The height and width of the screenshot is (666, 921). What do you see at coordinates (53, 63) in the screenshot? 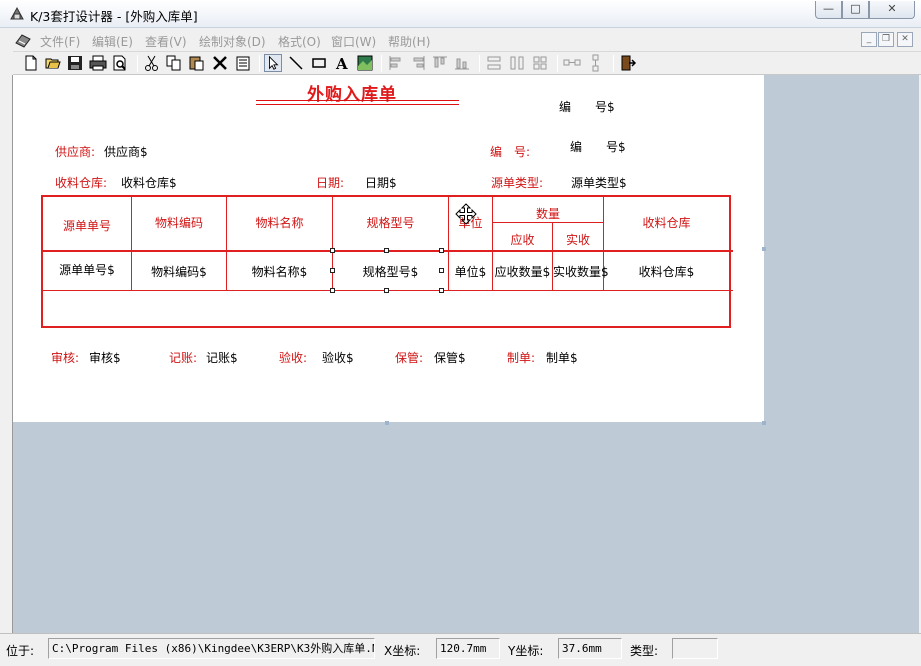
I see `open-folder-icon` at bounding box center [53, 63].